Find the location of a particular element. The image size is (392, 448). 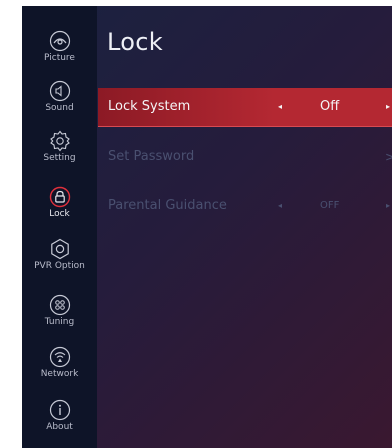

sidebar-item-lock: Lock is located at coordinates (59, 211).